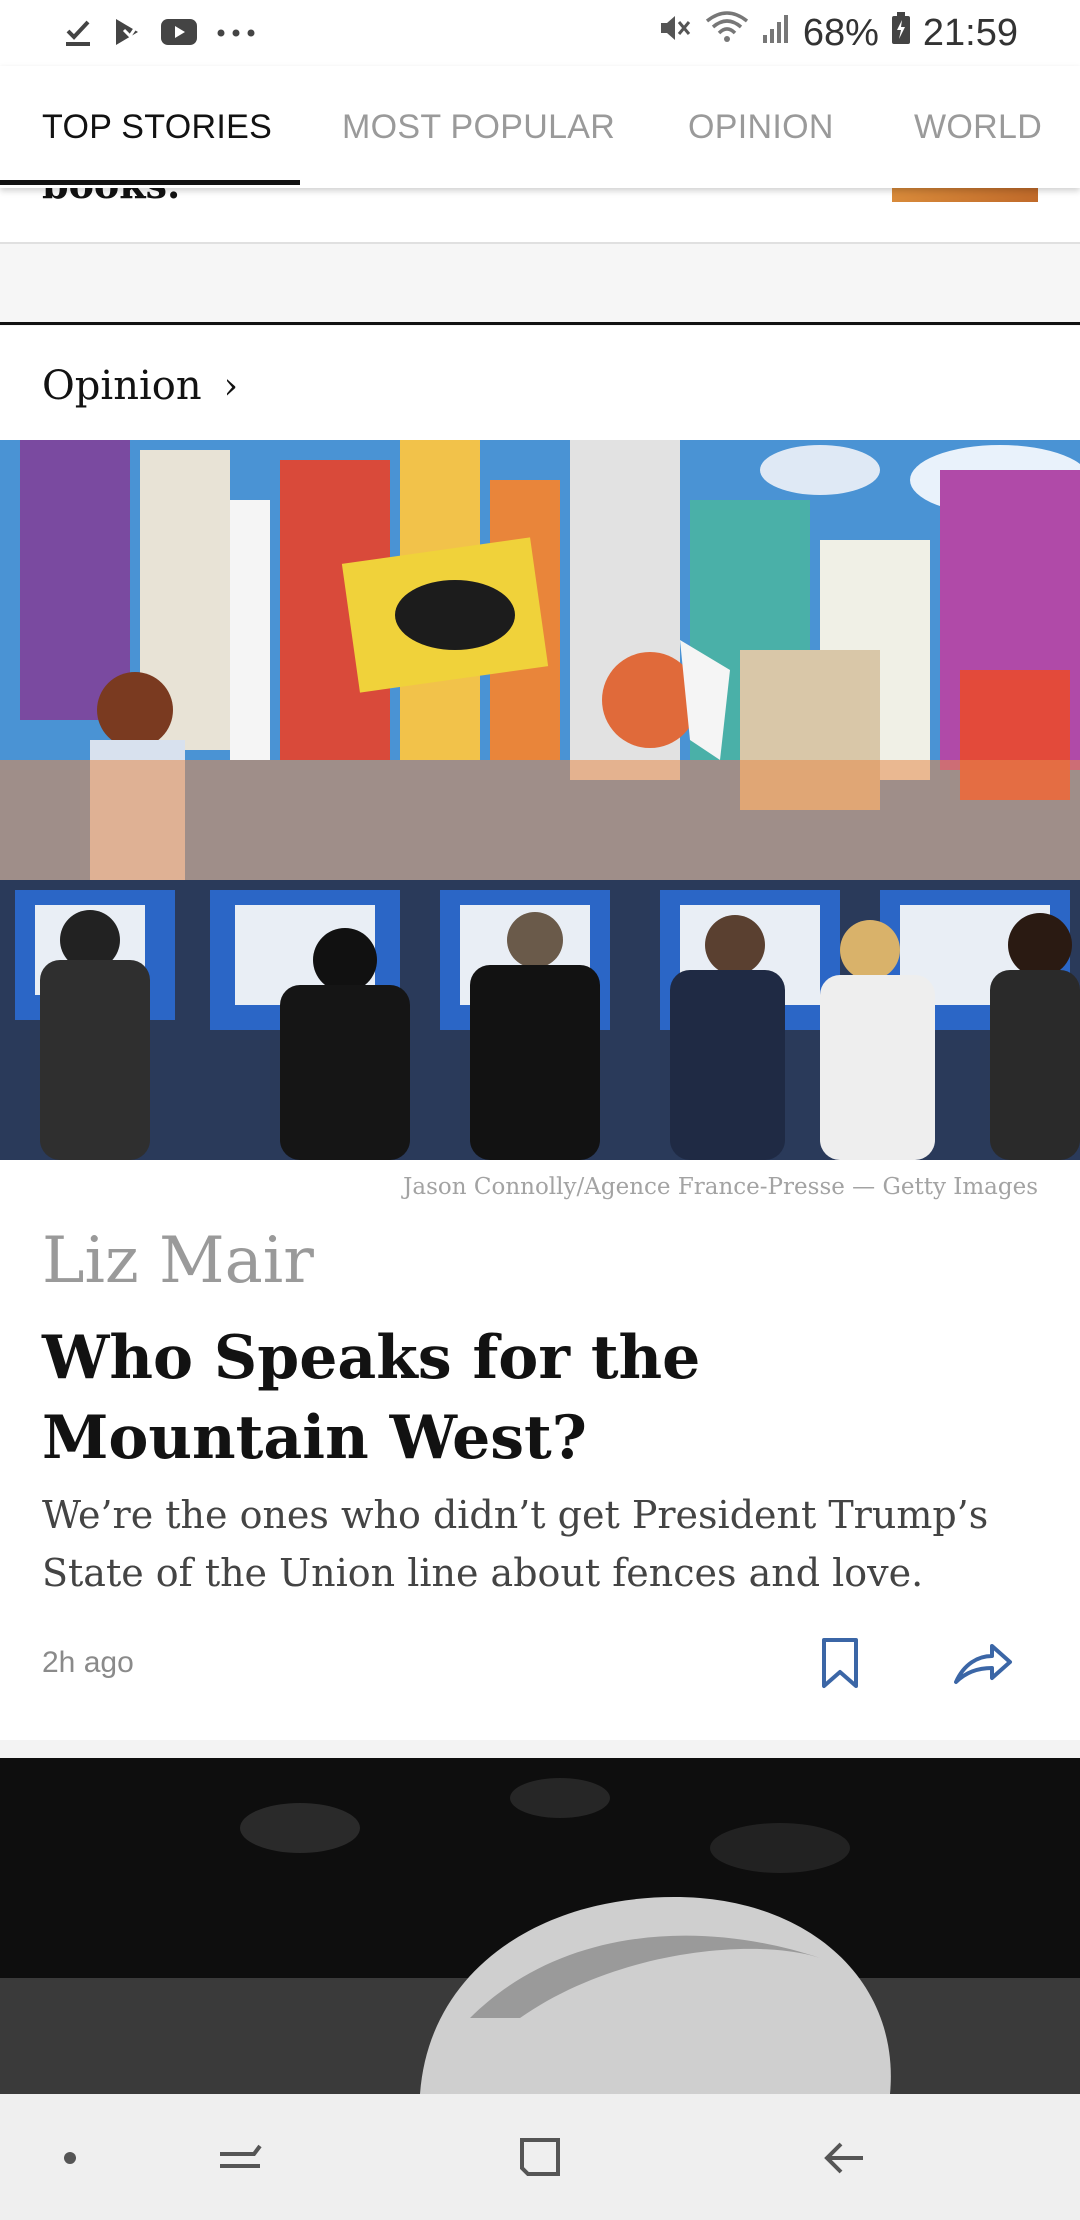 Image resolution: width=1080 pixels, height=2220 pixels. I want to click on tab-opinion: OPINION, so click(761, 127).